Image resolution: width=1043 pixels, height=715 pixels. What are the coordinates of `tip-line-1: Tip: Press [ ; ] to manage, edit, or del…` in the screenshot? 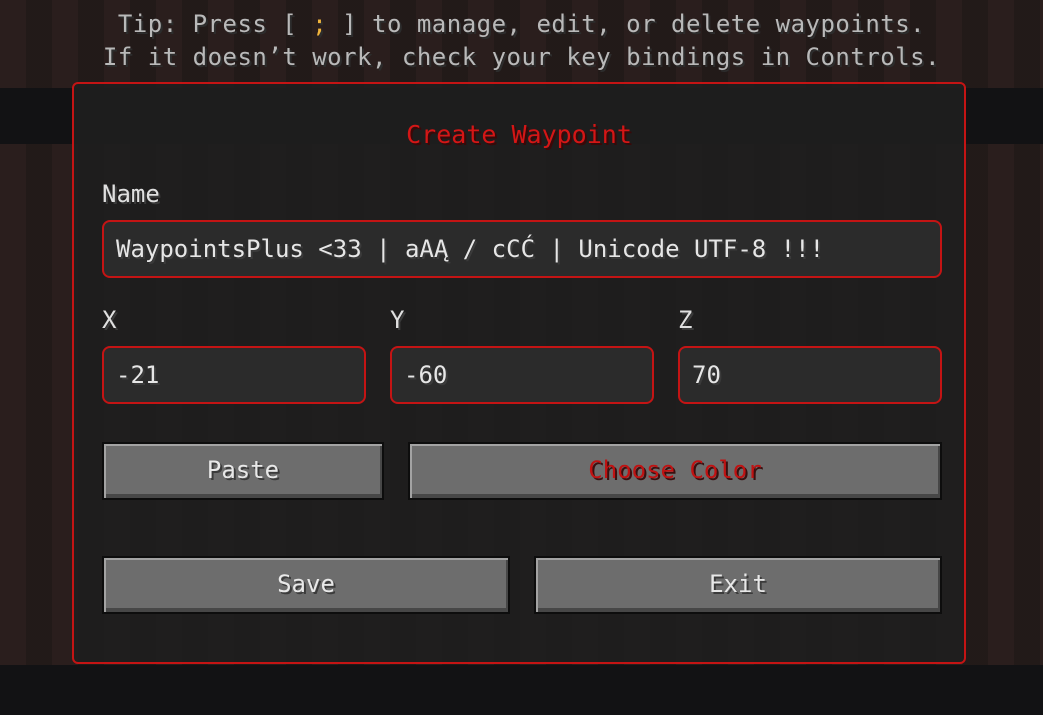 It's located at (521, 24).